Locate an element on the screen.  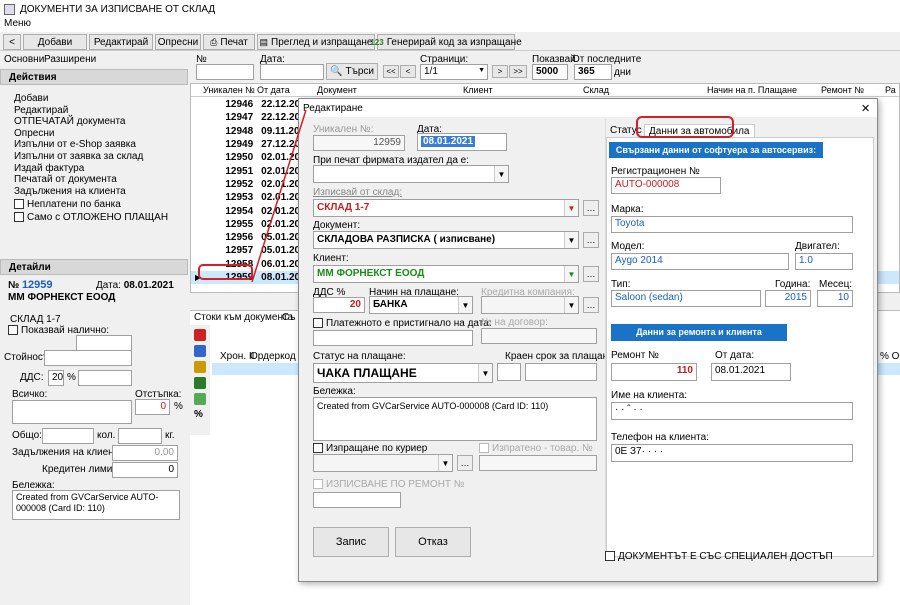
repair-issue-checkbox: ИЗПИСВАНЕ ПО РЕМОНТ № is located at coordinates (389, 484).